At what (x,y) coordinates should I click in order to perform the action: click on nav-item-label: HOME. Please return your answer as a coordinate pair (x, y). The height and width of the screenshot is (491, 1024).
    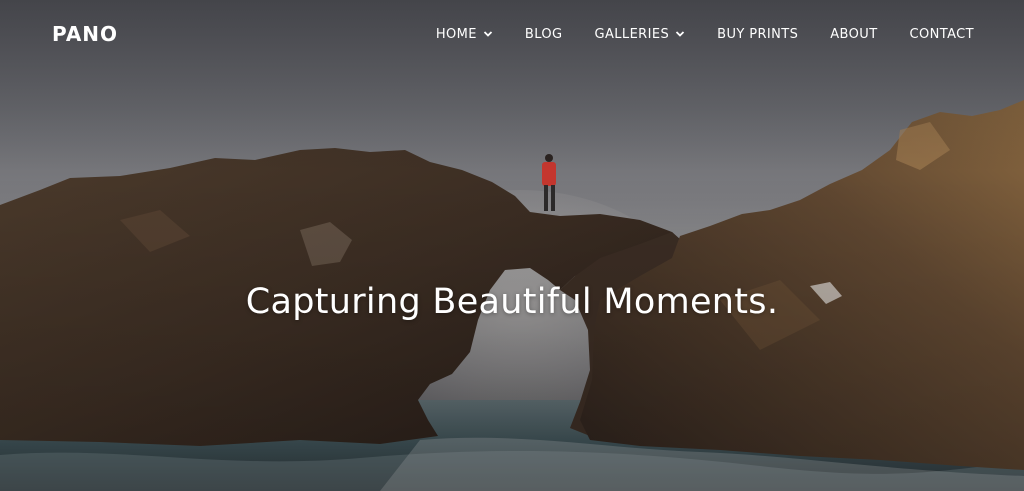
    Looking at the image, I should click on (456, 34).